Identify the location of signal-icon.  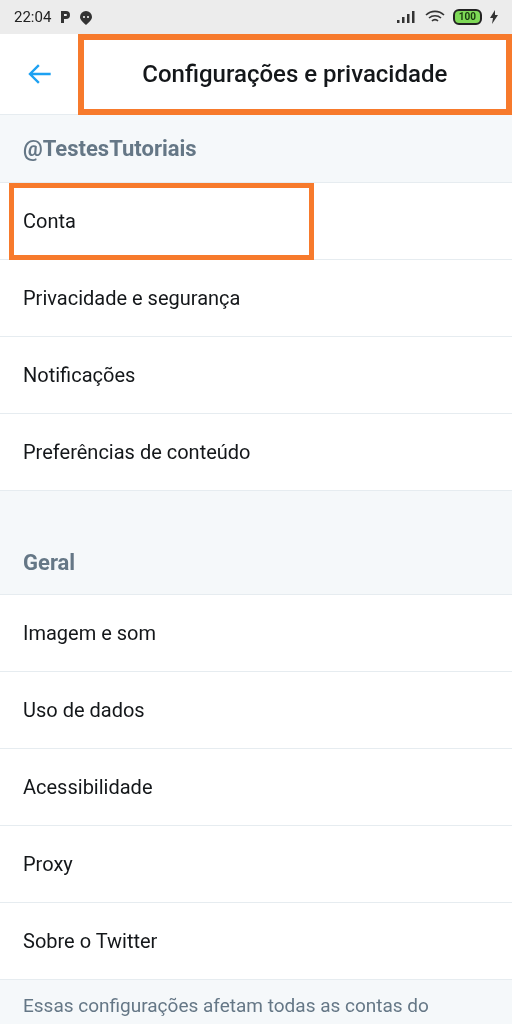
(406, 17).